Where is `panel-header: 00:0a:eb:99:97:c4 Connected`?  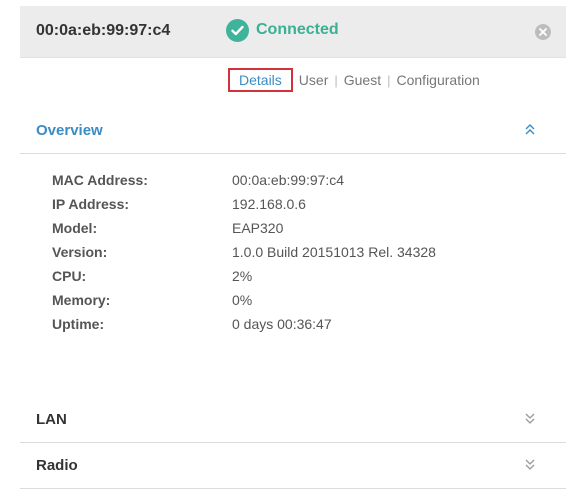 panel-header: 00:0a:eb:99:97:c4 Connected is located at coordinates (293, 32).